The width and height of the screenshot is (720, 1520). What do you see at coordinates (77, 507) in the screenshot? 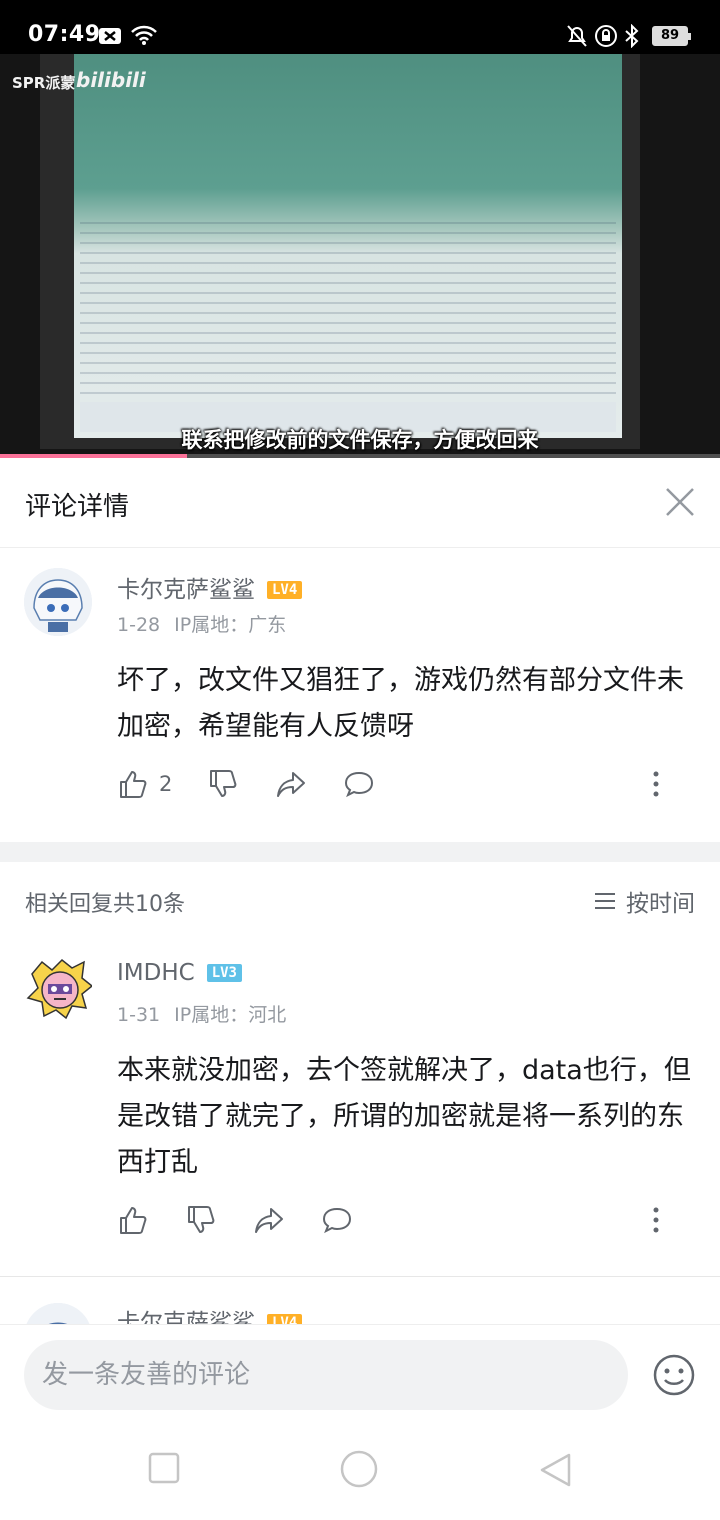
I see `page-title: 评论详情` at bounding box center [77, 507].